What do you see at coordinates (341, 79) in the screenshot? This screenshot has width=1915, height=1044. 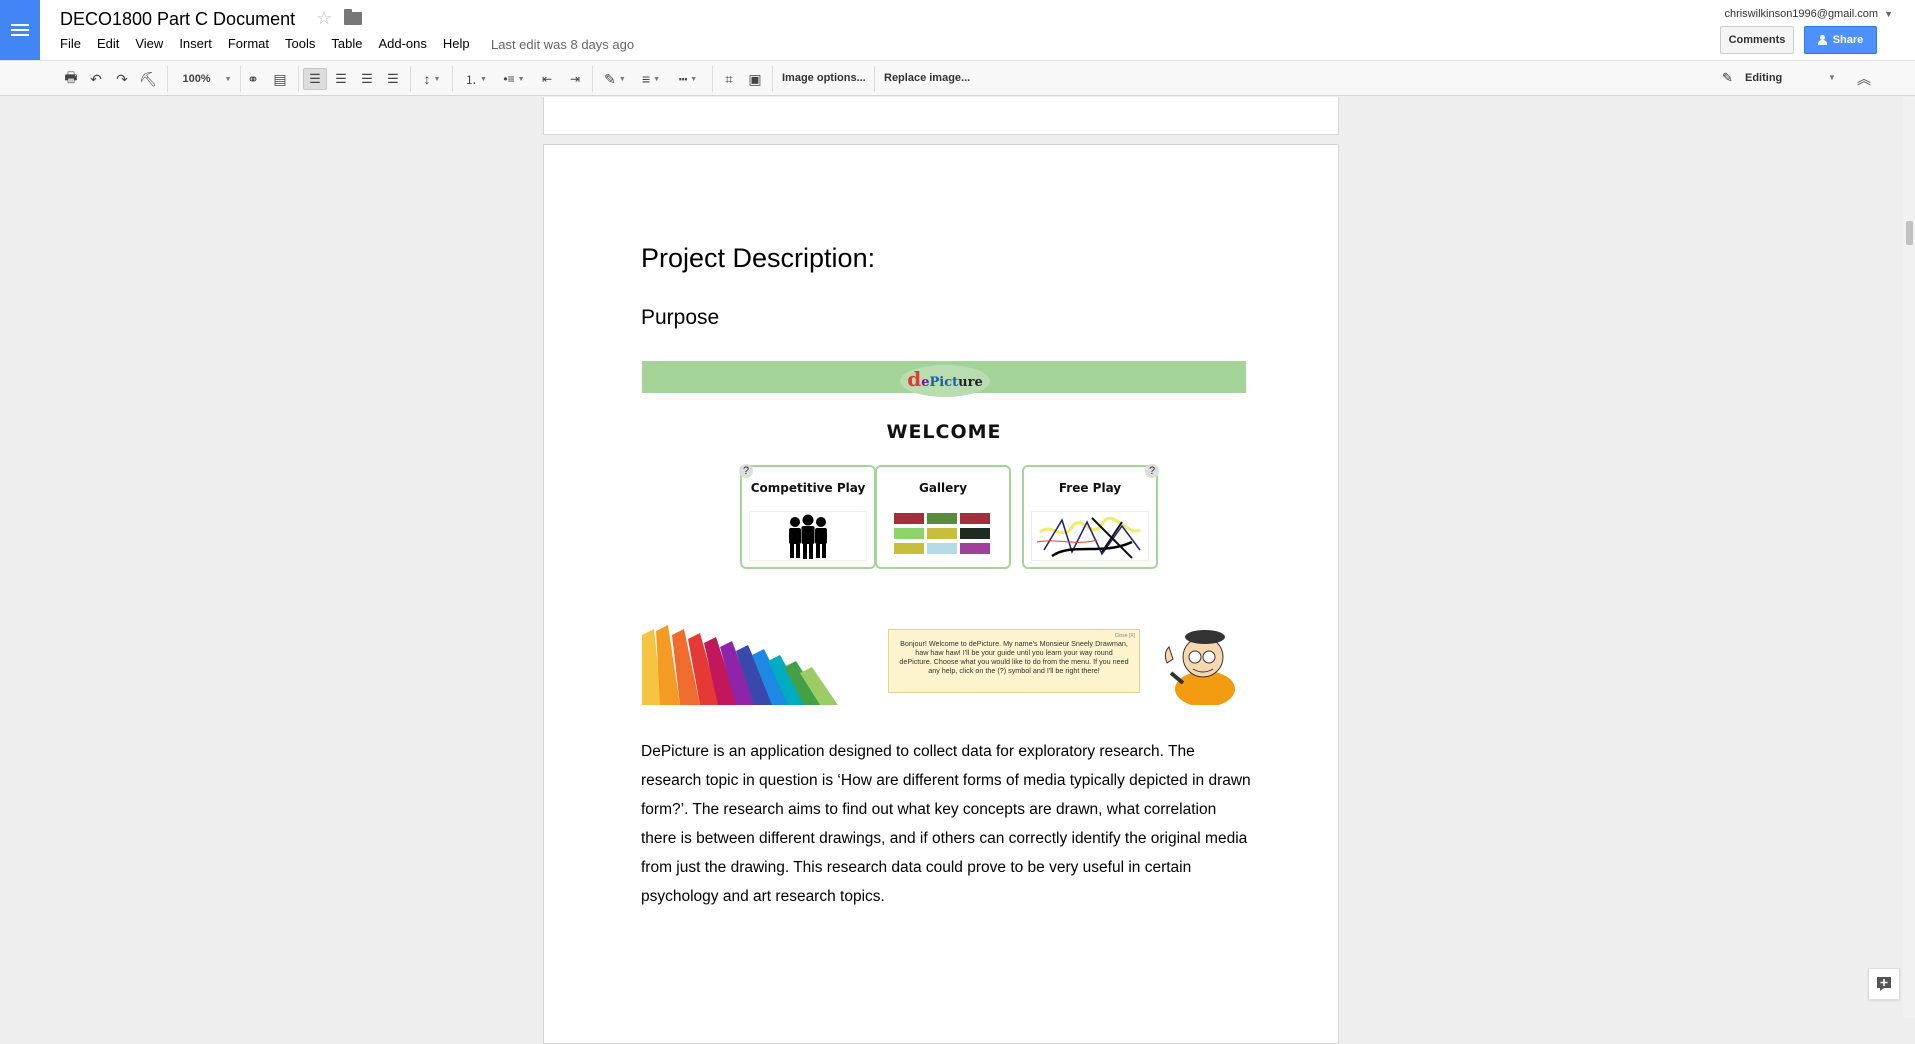 I see `align-center-icon: ☰` at bounding box center [341, 79].